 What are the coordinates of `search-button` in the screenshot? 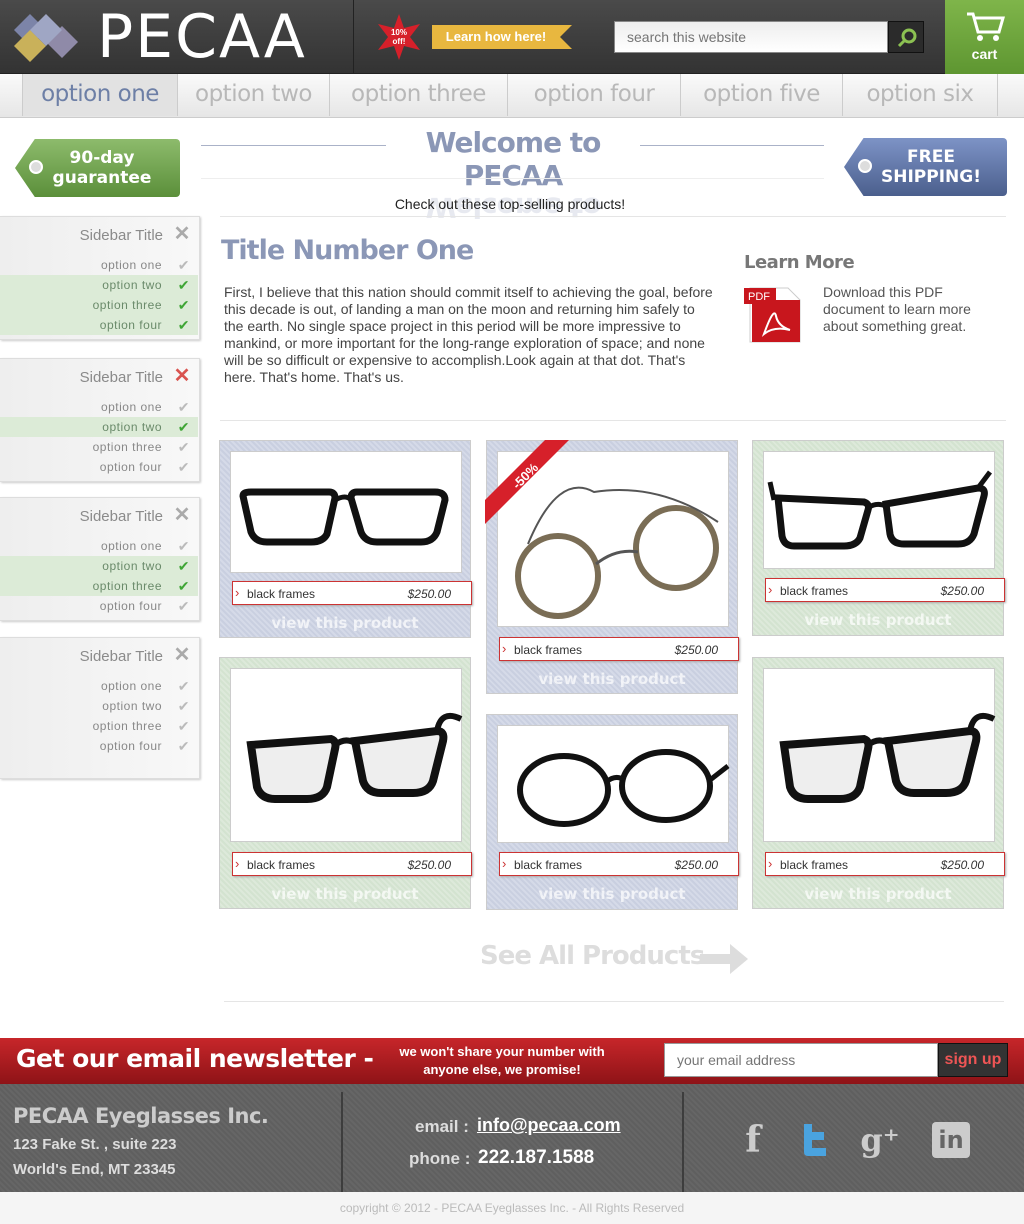 It's located at (906, 37).